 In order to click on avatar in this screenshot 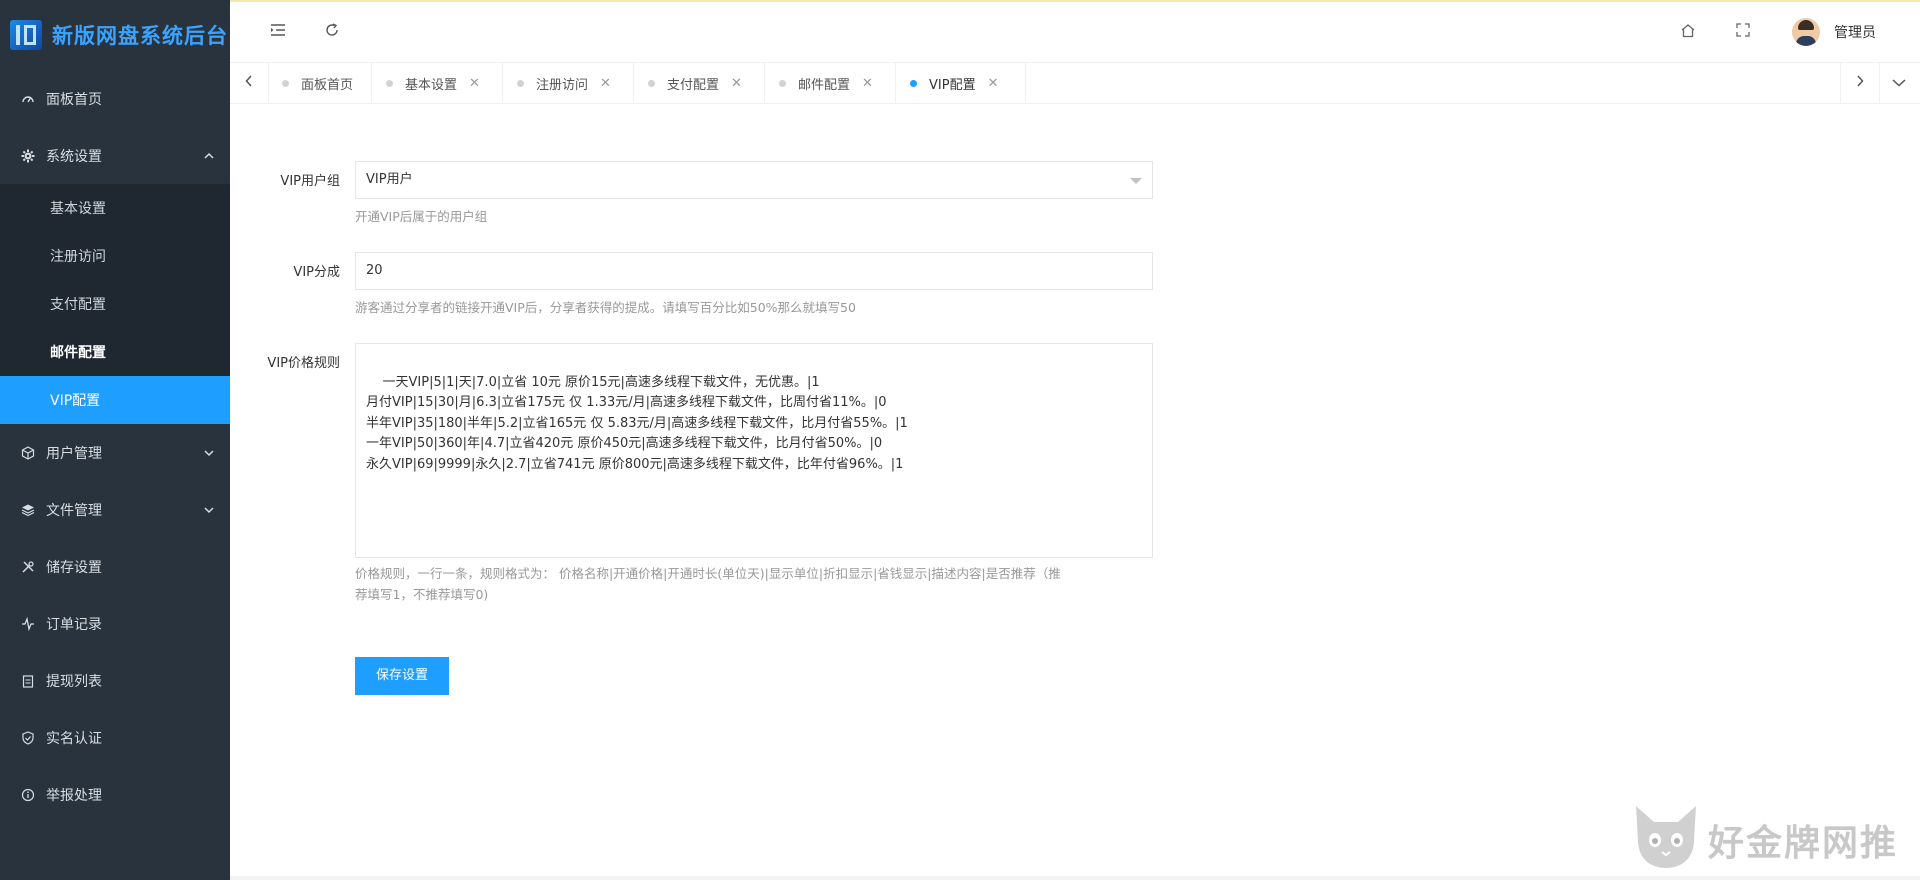, I will do `click(1806, 32)`.